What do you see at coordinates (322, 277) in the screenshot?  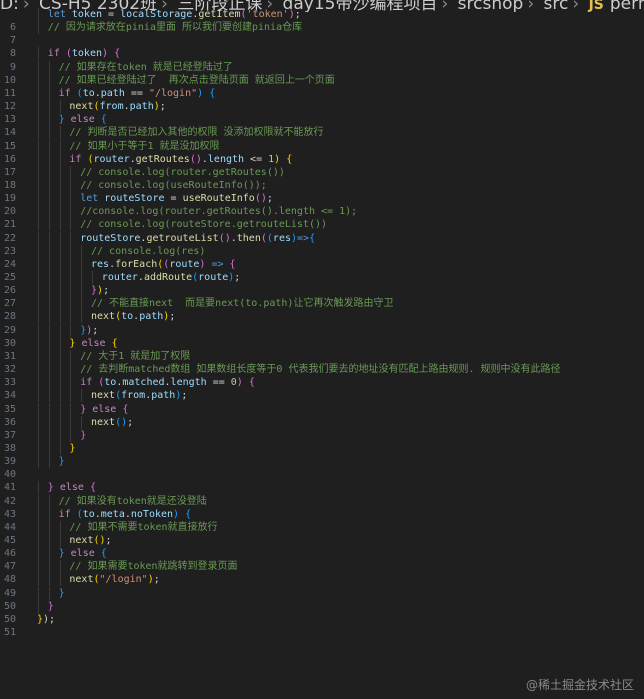 I see `code-line: 25 router.addRoute(route);` at bounding box center [322, 277].